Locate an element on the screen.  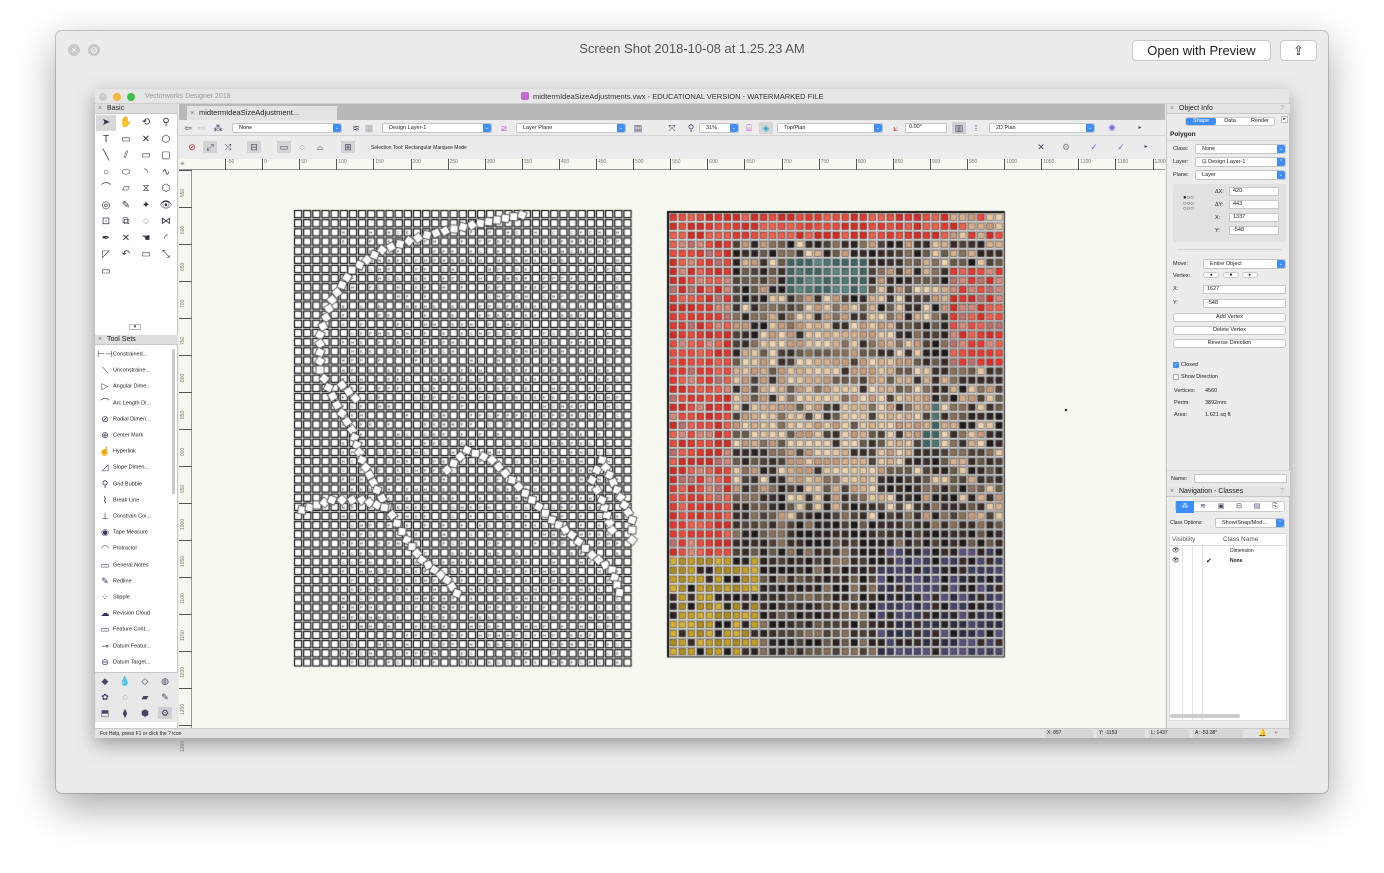
class-dropdown: None ⌄ is located at coordinates (287, 128).